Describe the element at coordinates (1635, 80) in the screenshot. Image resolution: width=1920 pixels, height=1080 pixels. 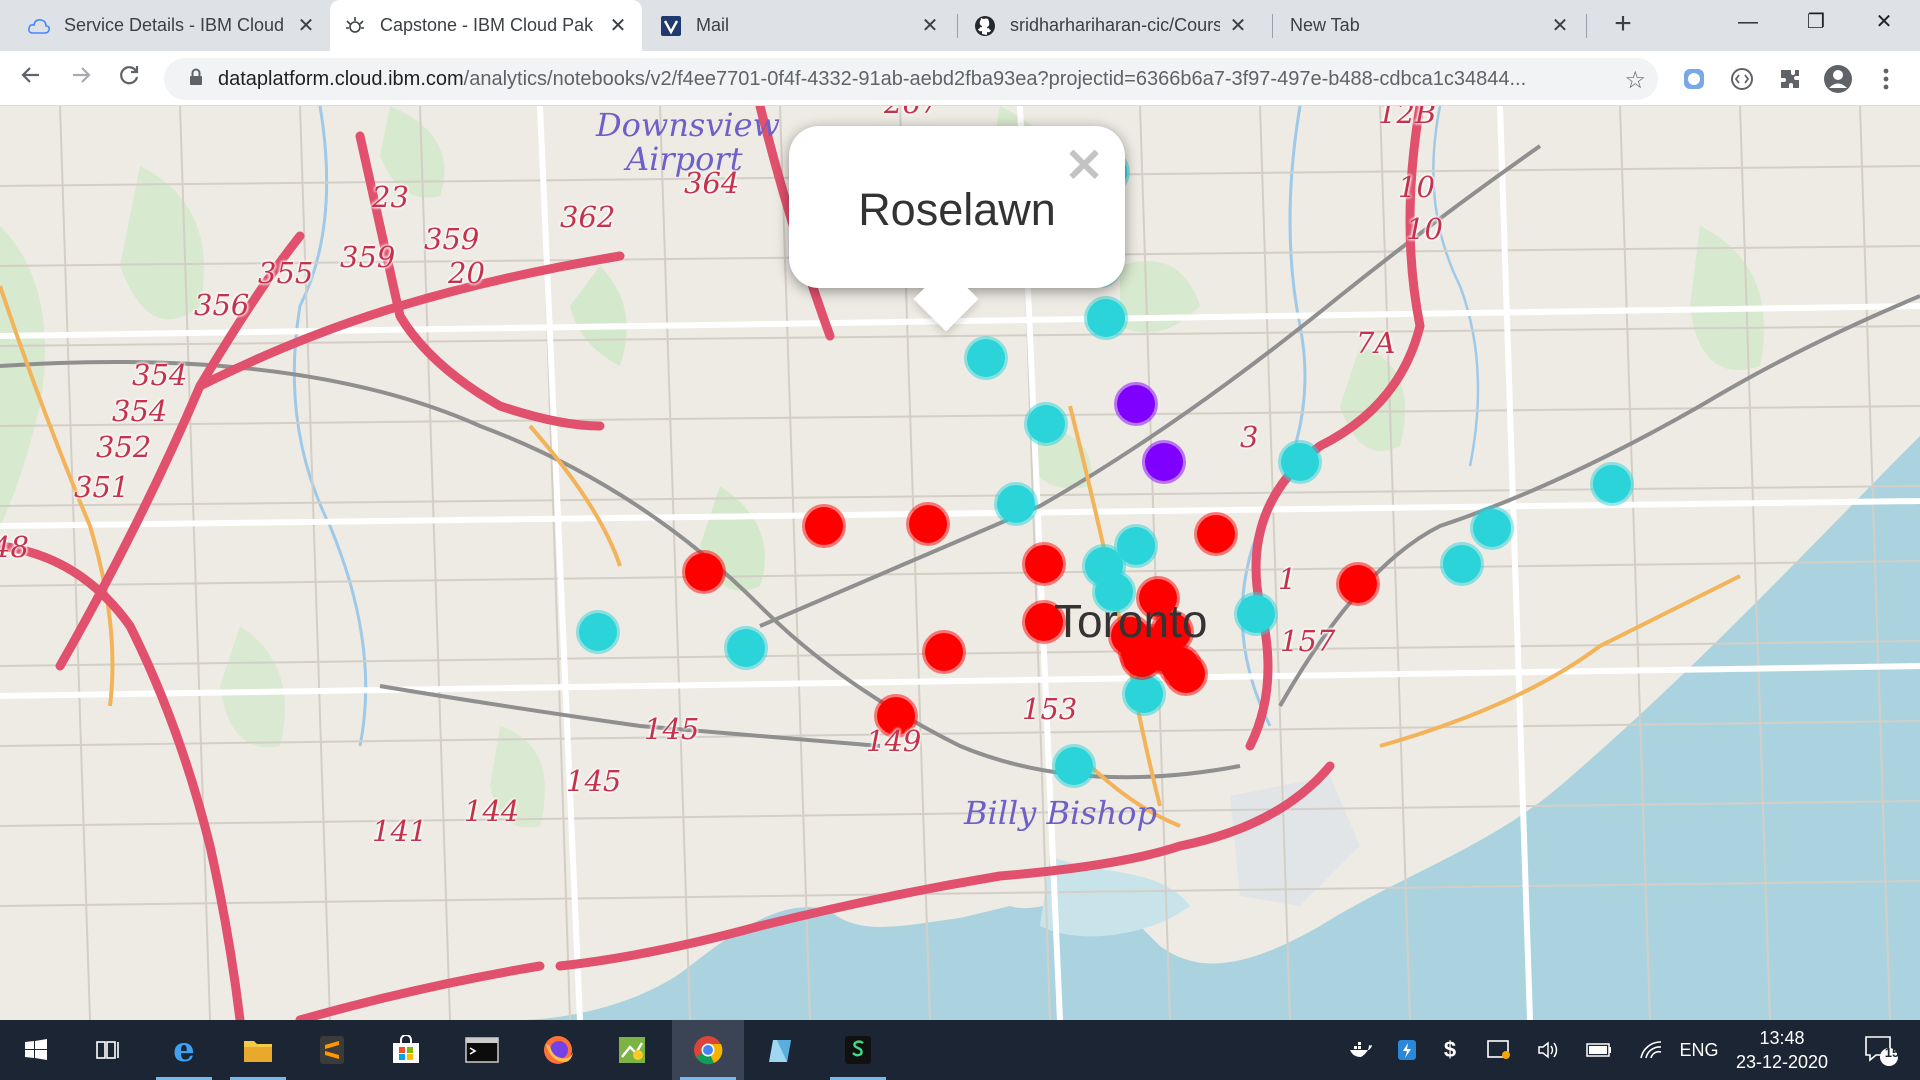
I see `bookmark-star-icon: ☆` at that location.